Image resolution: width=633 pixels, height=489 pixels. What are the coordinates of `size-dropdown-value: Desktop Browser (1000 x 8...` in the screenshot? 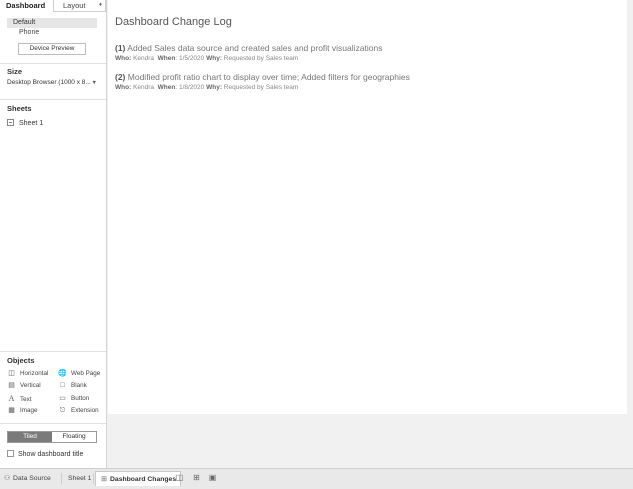 It's located at (49, 82).